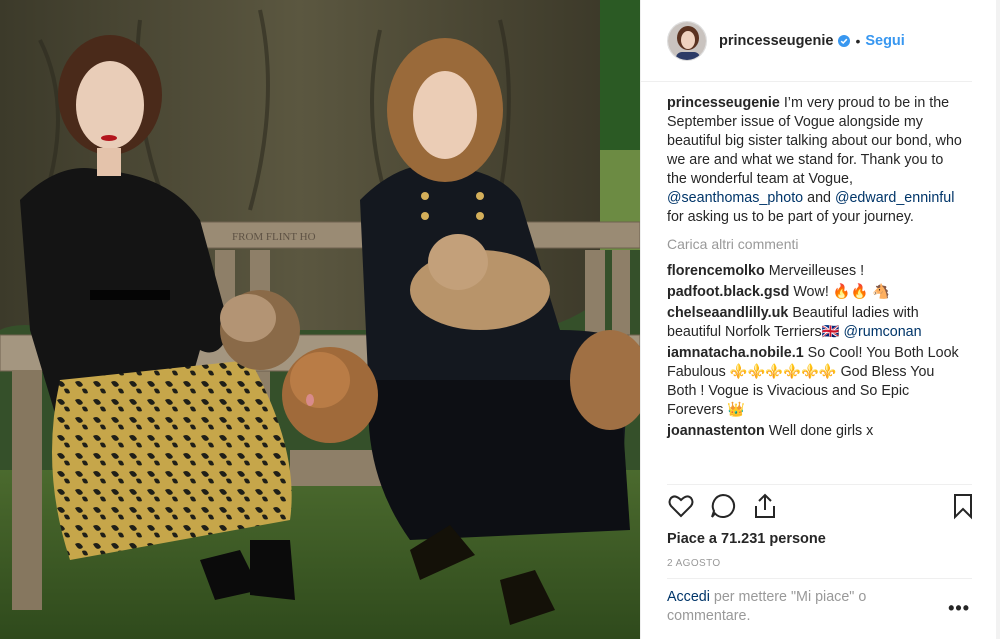  I want to click on comment-text: Merveilleuses !, so click(816, 271).